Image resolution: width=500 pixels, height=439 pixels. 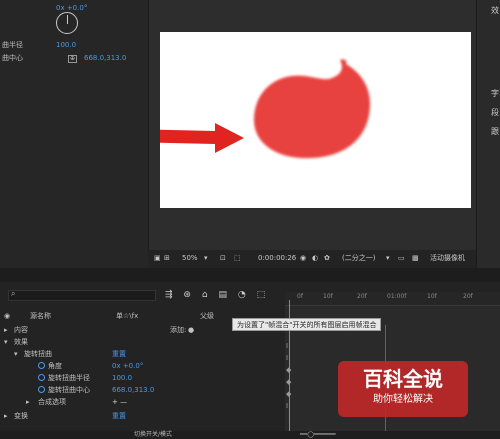 What do you see at coordinates (358, 258) in the screenshot?
I see `resolution-select: (二分之一)` at bounding box center [358, 258].